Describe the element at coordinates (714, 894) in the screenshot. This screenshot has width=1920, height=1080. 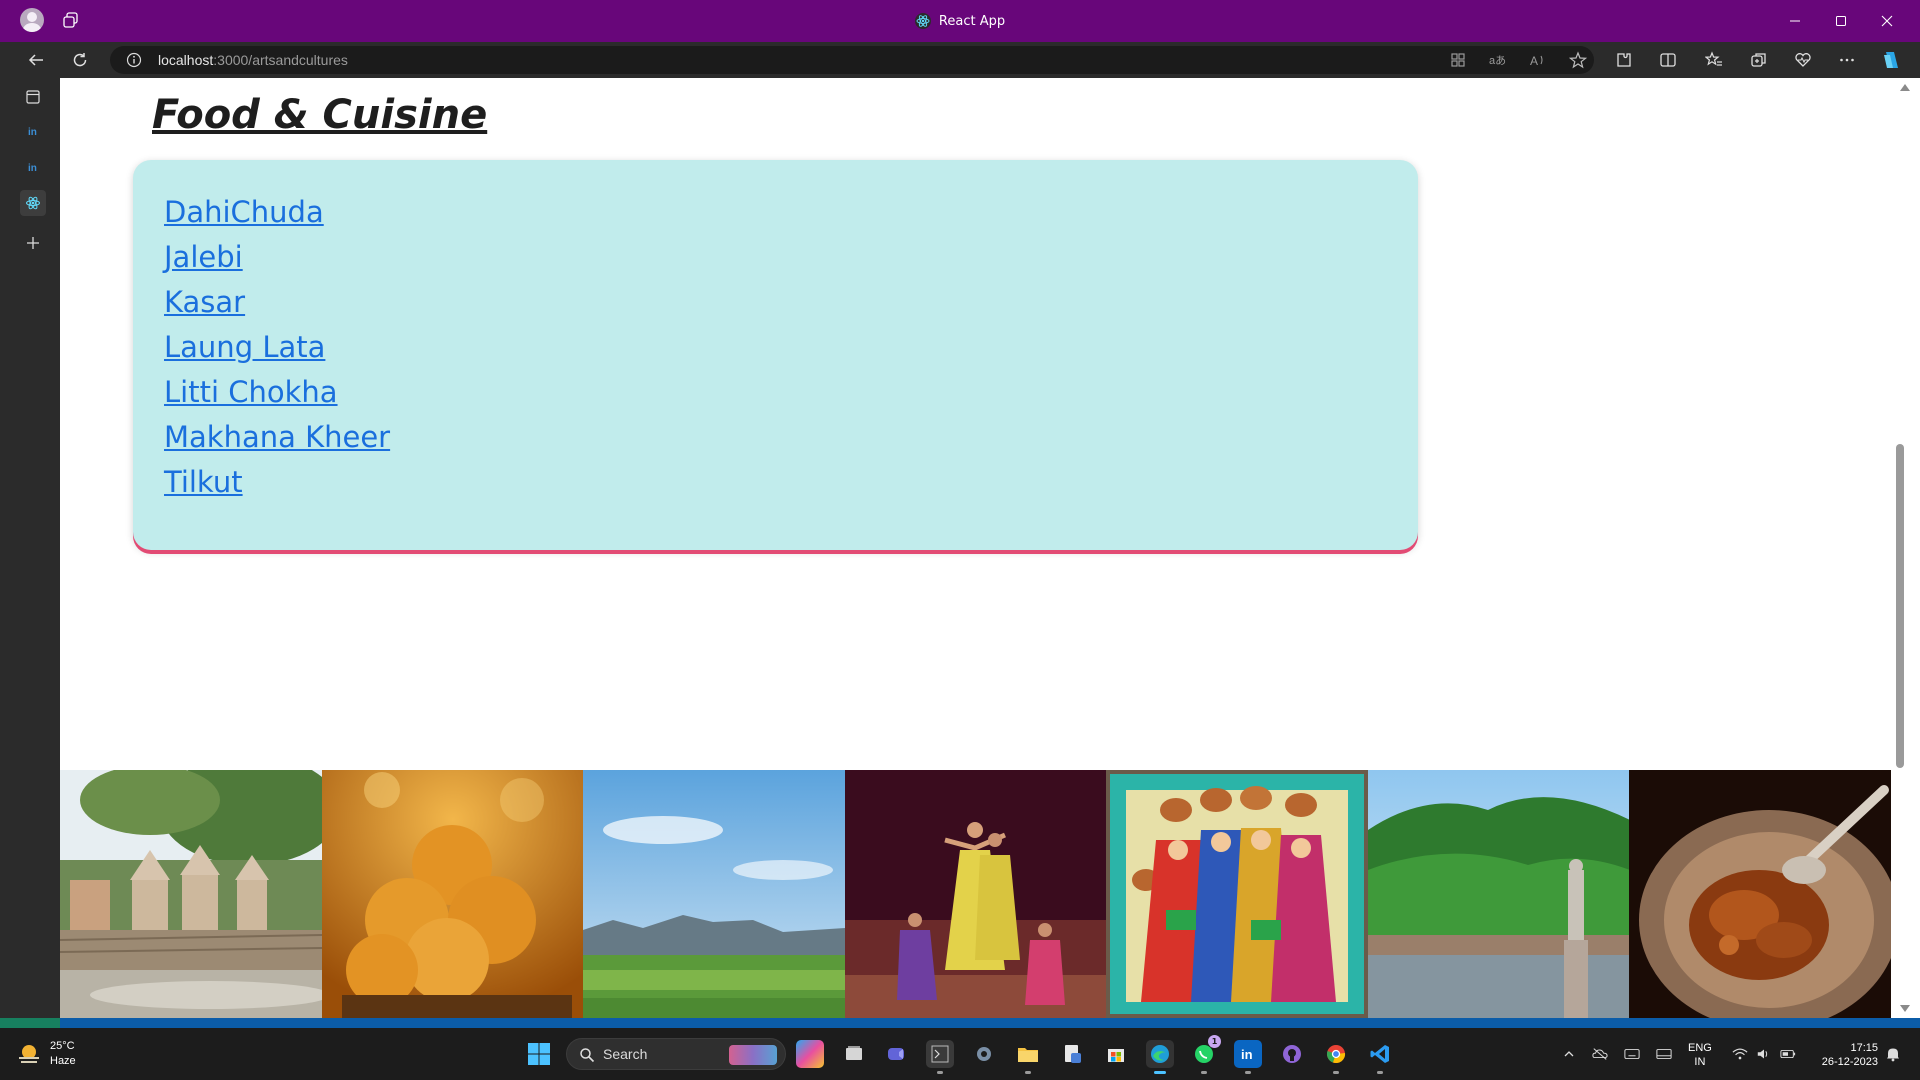
I see `green-valley-image` at that location.